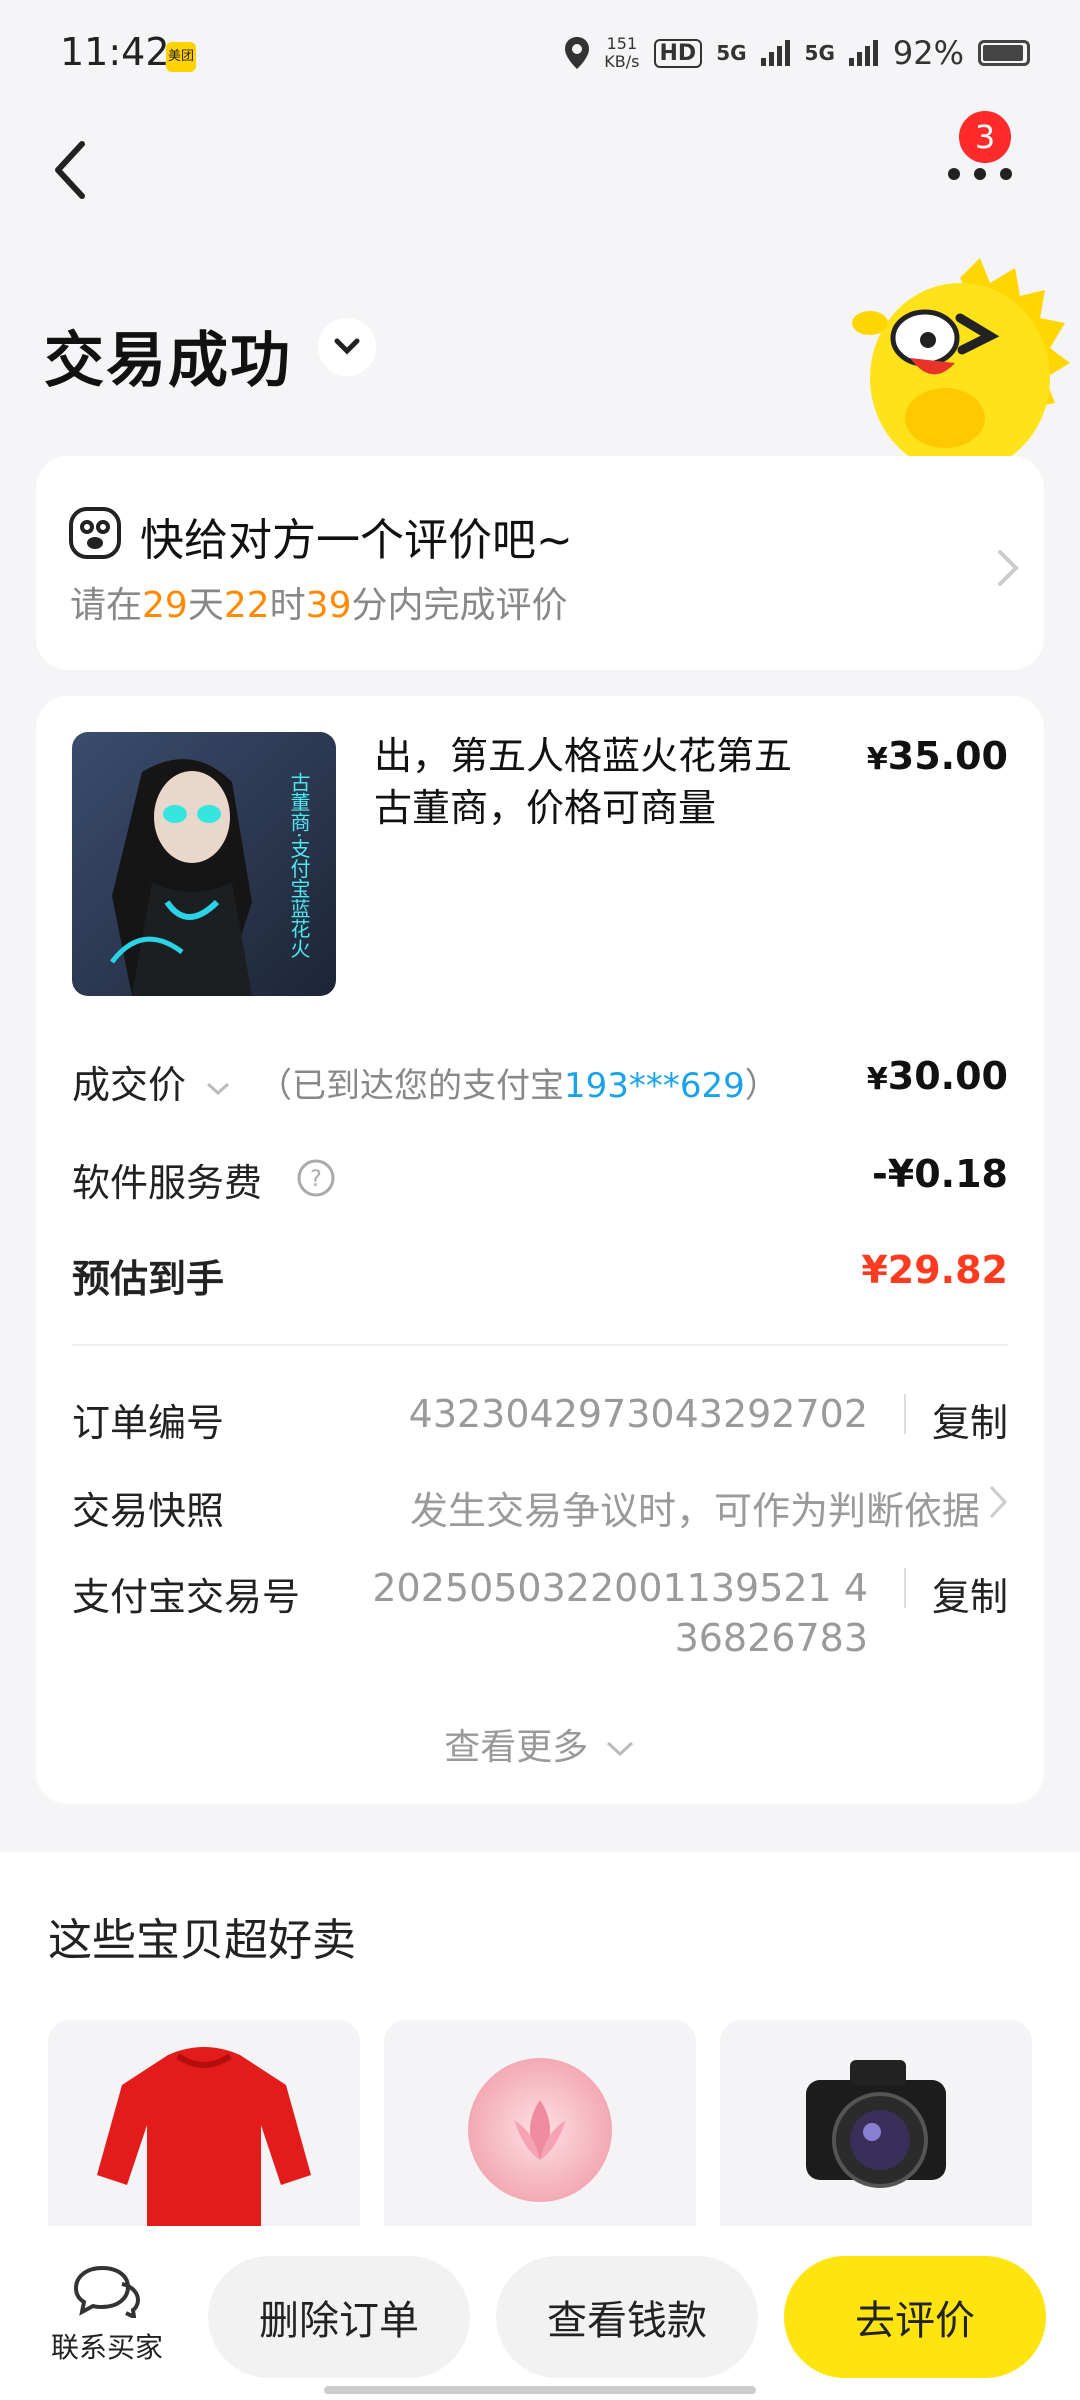 The height and width of the screenshot is (2400, 1080). What do you see at coordinates (540, 2390) in the screenshot?
I see `home-indicator` at bounding box center [540, 2390].